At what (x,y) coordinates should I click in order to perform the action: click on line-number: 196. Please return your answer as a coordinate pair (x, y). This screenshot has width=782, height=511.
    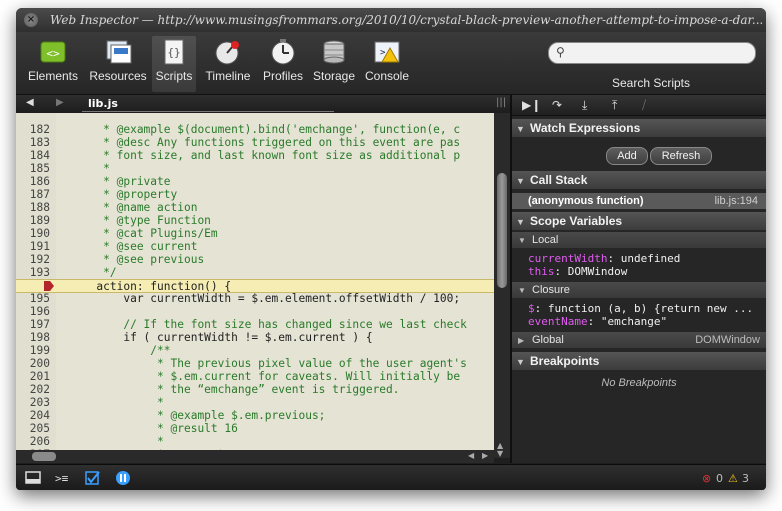
    Looking at the image, I should click on (33, 311).